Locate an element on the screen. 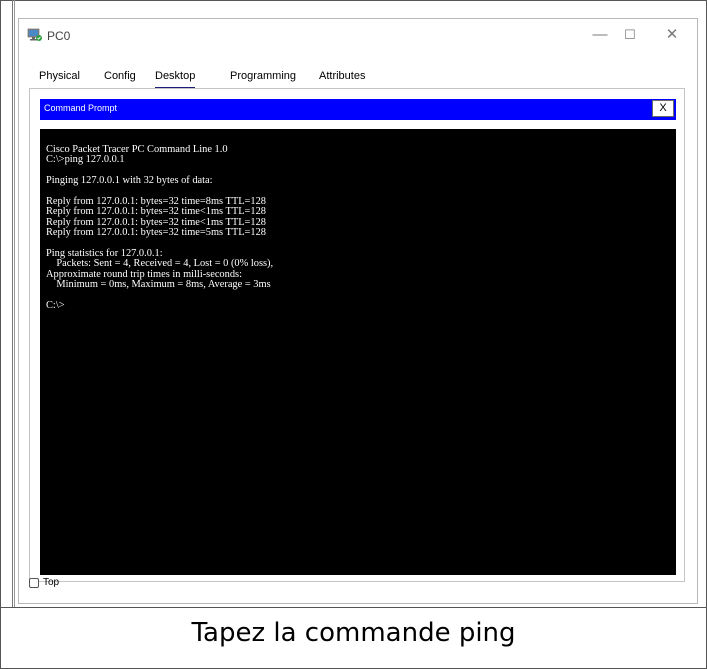 The image size is (707, 669). slide-caption: Tapez la commande ping is located at coordinates (353, 633).